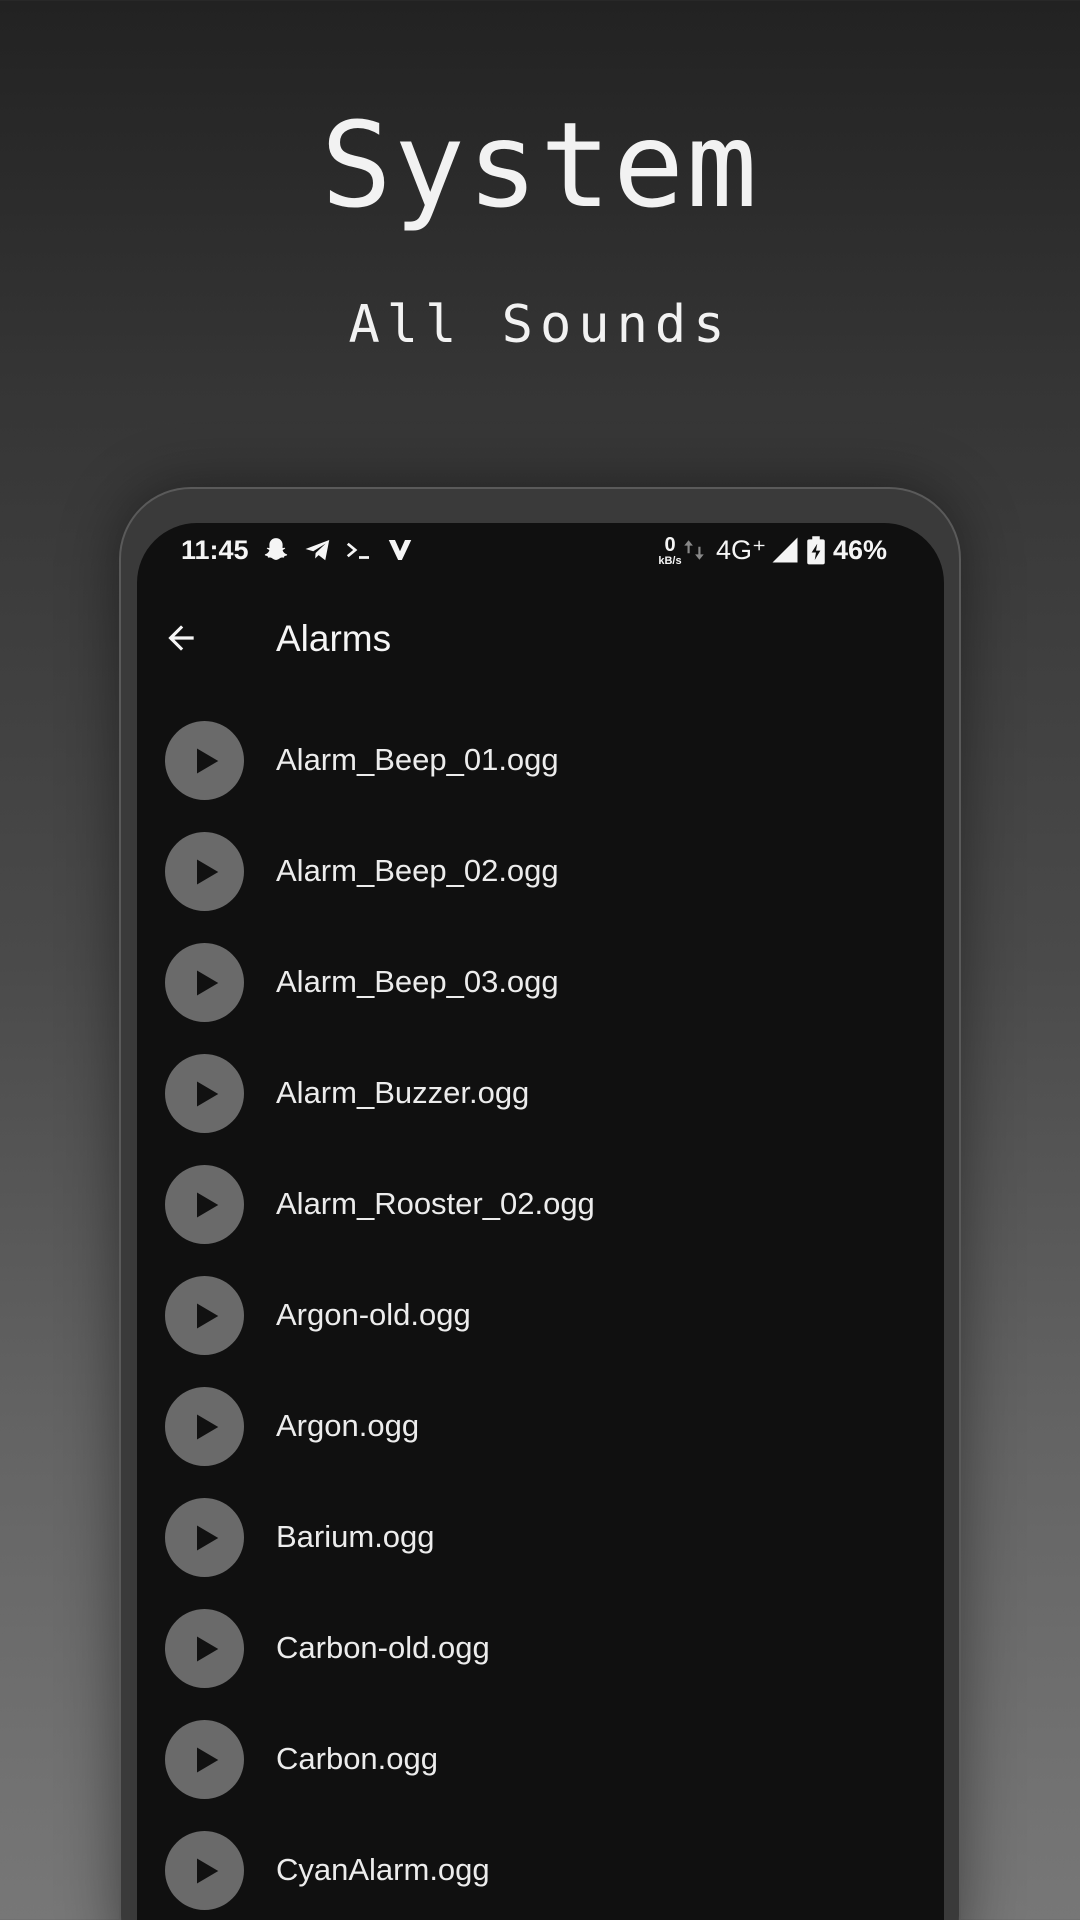 This screenshot has height=1920, width=1080. What do you see at coordinates (417, 981) in the screenshot?
I see `sound-name: Alarm_Beep_03.ogg` at bounding box center [417, 981].